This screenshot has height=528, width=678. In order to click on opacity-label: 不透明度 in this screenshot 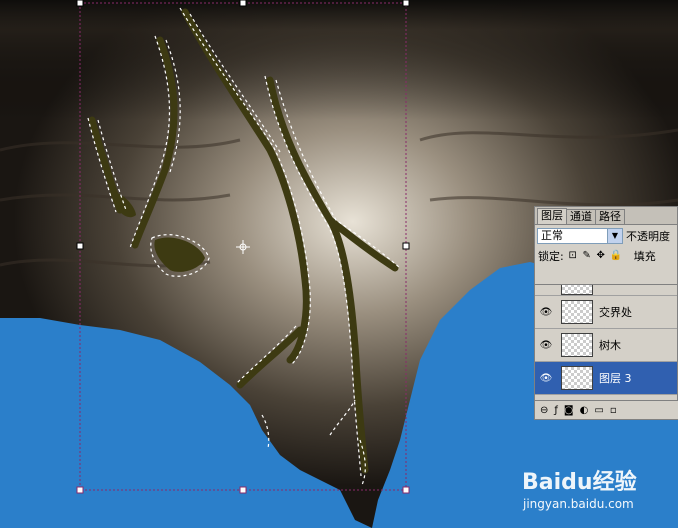, I will do `click(648, 236)`.